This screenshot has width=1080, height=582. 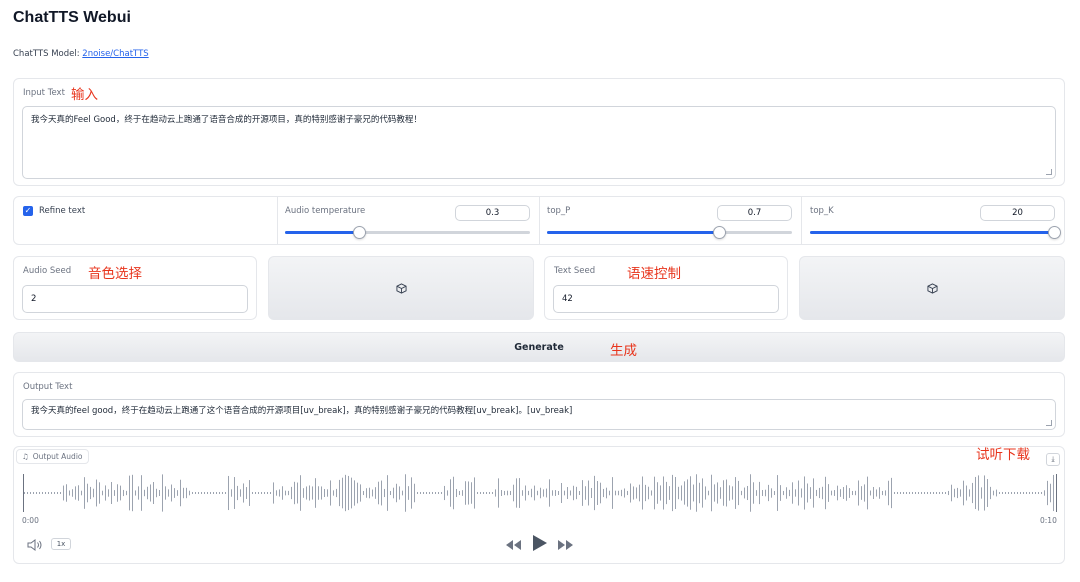 I want to click on audio-seed-dice-button, so click(x=401, y=288).